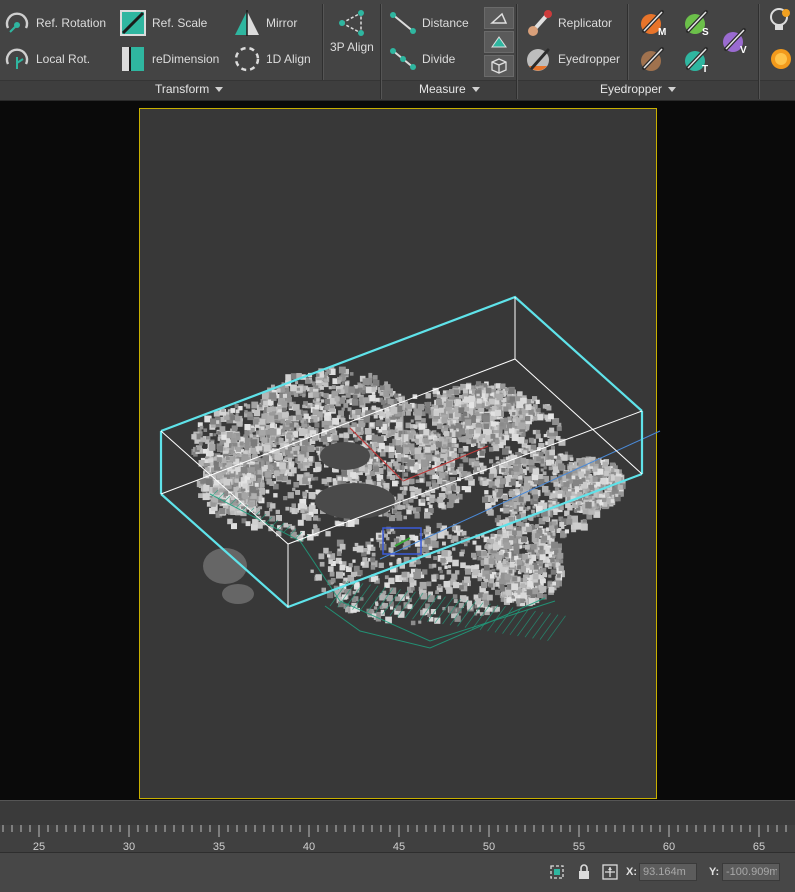 Image resolution: width=795 pixels, height=892 pixels. Describe the element at coordinates (449, 89) in the screenshot. I see `measure-group-dropdown: Measure` at that location.